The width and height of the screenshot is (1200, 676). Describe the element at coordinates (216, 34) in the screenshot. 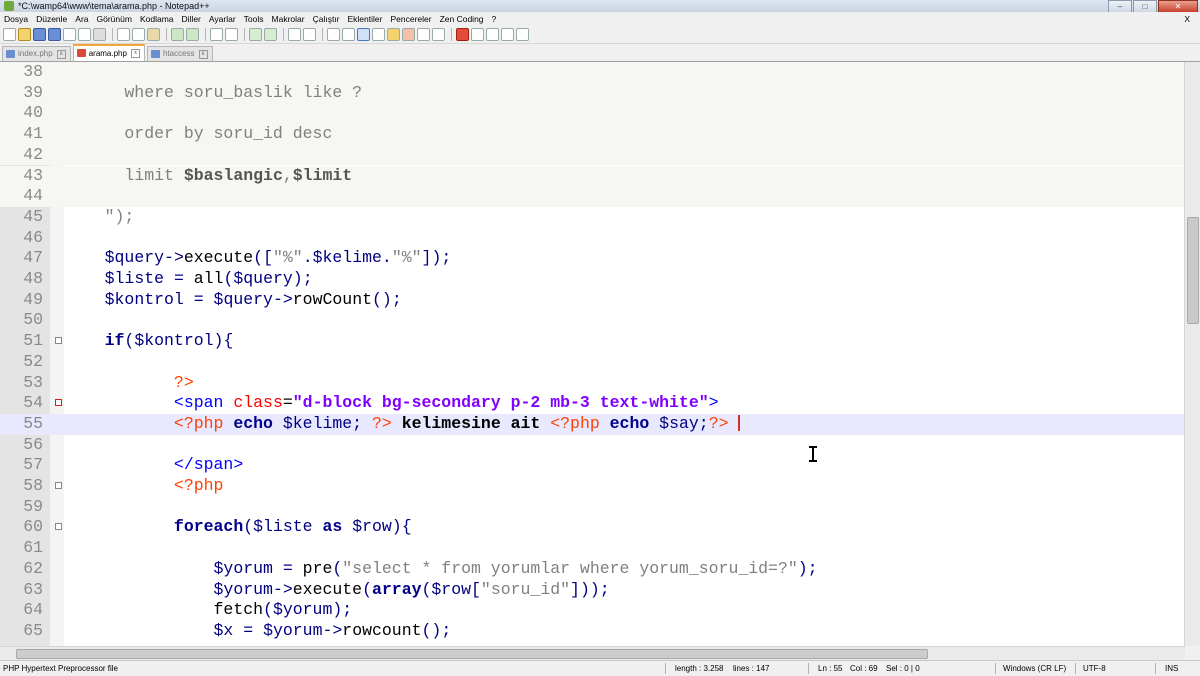

I see `find-icon` at that location.